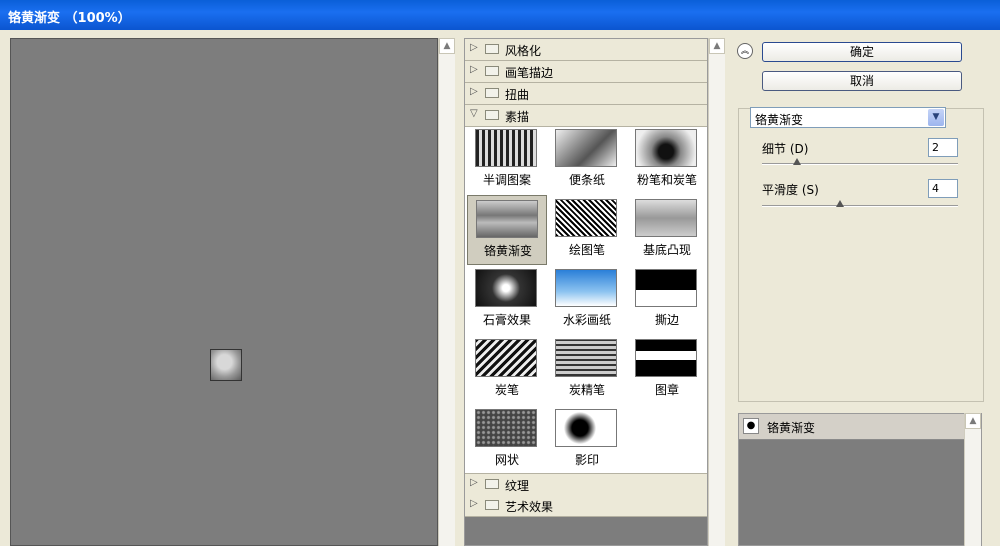 The height and width of the screenshot is (546, 1000). Describe the element at coordinates (506, 390) in the screenshot. I see `filter-label: 炭笔` at that location.